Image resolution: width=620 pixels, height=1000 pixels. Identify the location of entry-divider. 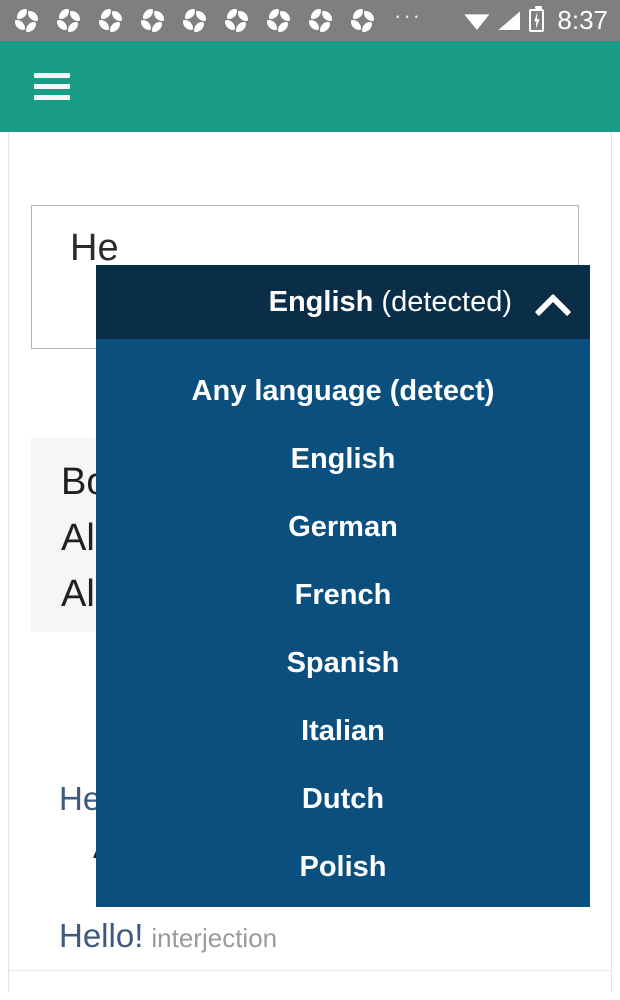
(310, 970).